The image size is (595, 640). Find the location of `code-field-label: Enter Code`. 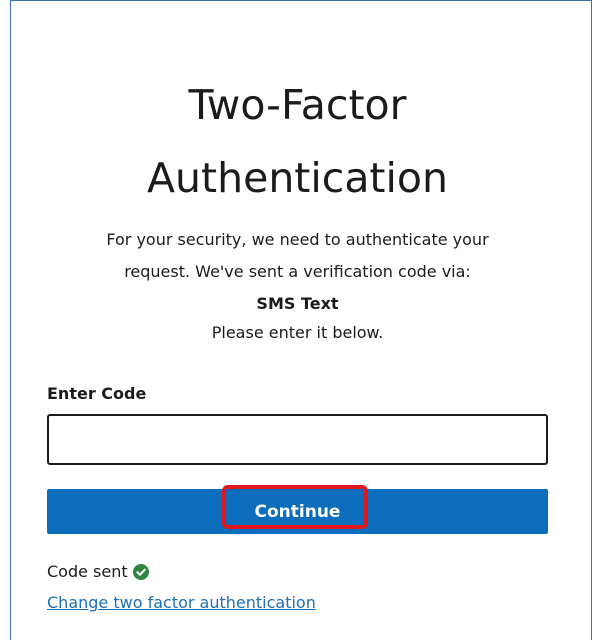

code-field-label: Enter Code is located at coordinates (97, 393).